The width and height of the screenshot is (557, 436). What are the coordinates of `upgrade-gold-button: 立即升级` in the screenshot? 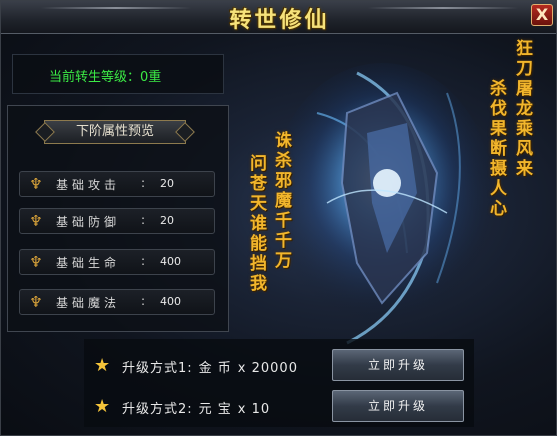 It's located at (398, 365).